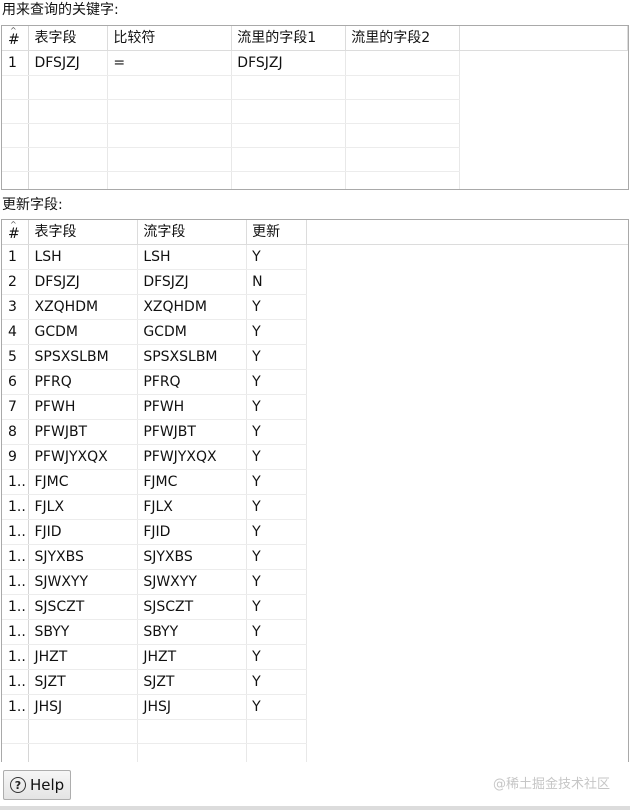  Describe the element at coordinates (315, 682) in the screenshot. I see `table-row: 1.. SJZT SJZT Y` at that location.